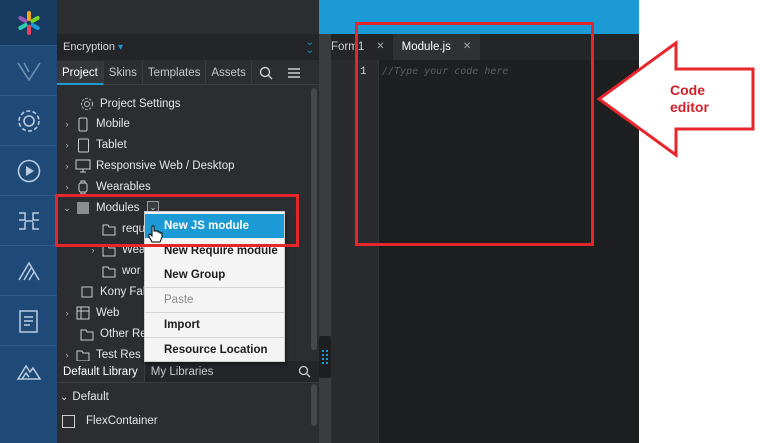  Describe the element at coordinates (325, 357) in the screenshot. I see `splitter-grip-icon` at that location.